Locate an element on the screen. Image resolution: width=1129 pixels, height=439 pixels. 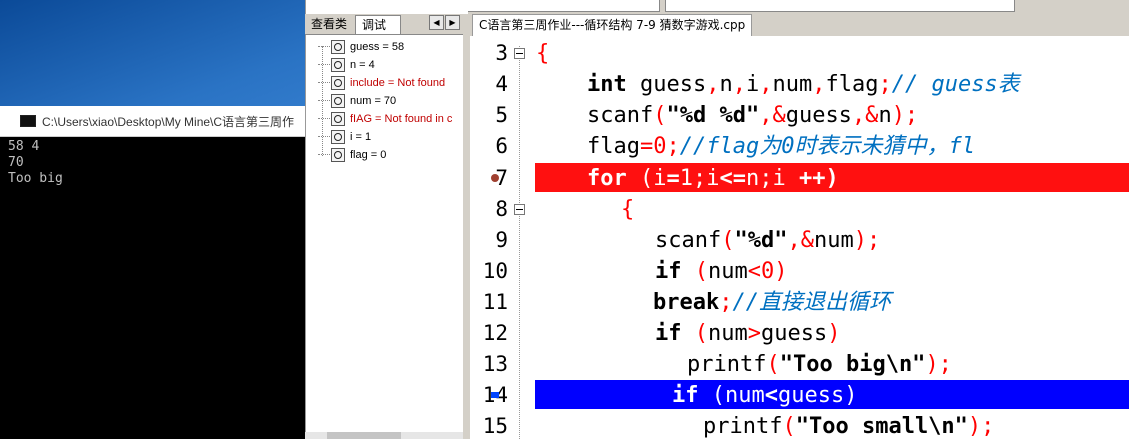
code-line: 13 printf("Too big\n"); is located at coordinates (799, 364).